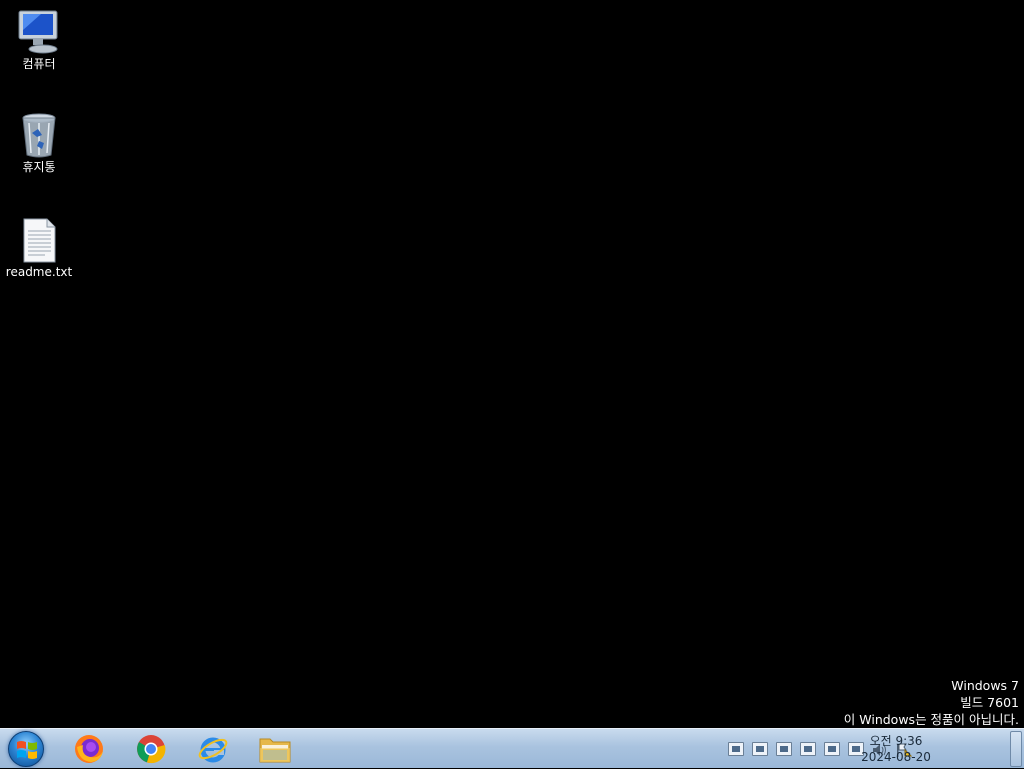 The image size is (1024, 769). I want to click on chrome-icon, so click(151, 749).